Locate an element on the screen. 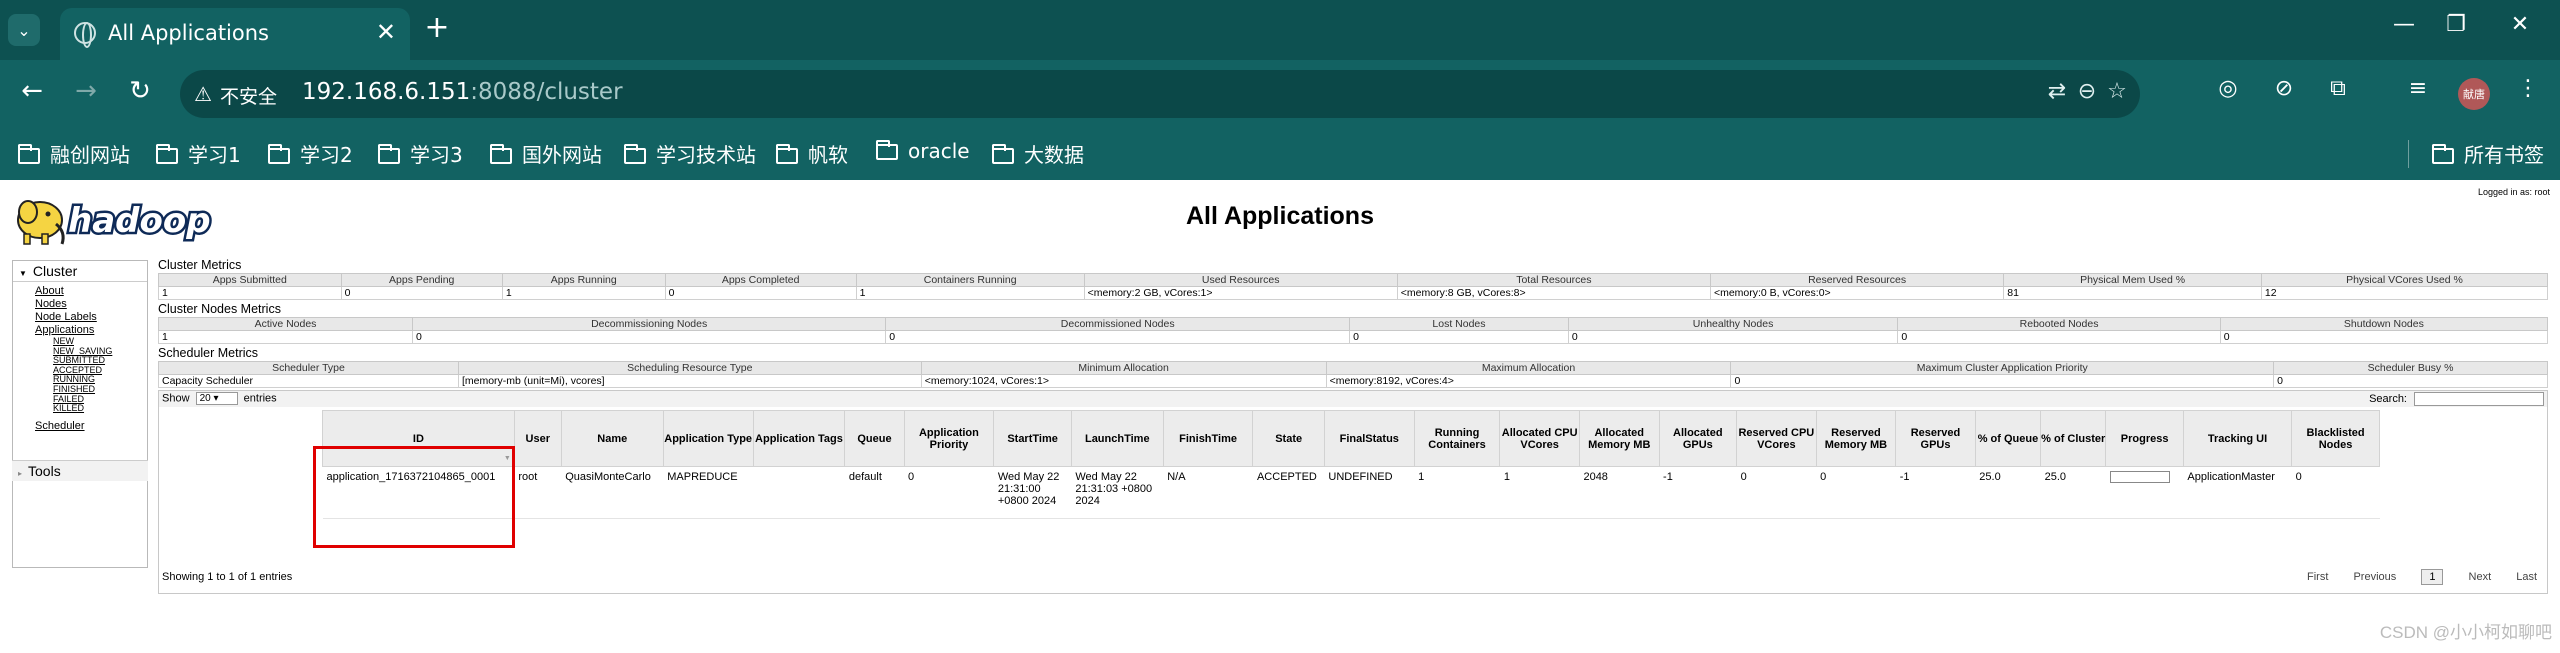  column-header: StartTime is located at coordinates (1032, 438).